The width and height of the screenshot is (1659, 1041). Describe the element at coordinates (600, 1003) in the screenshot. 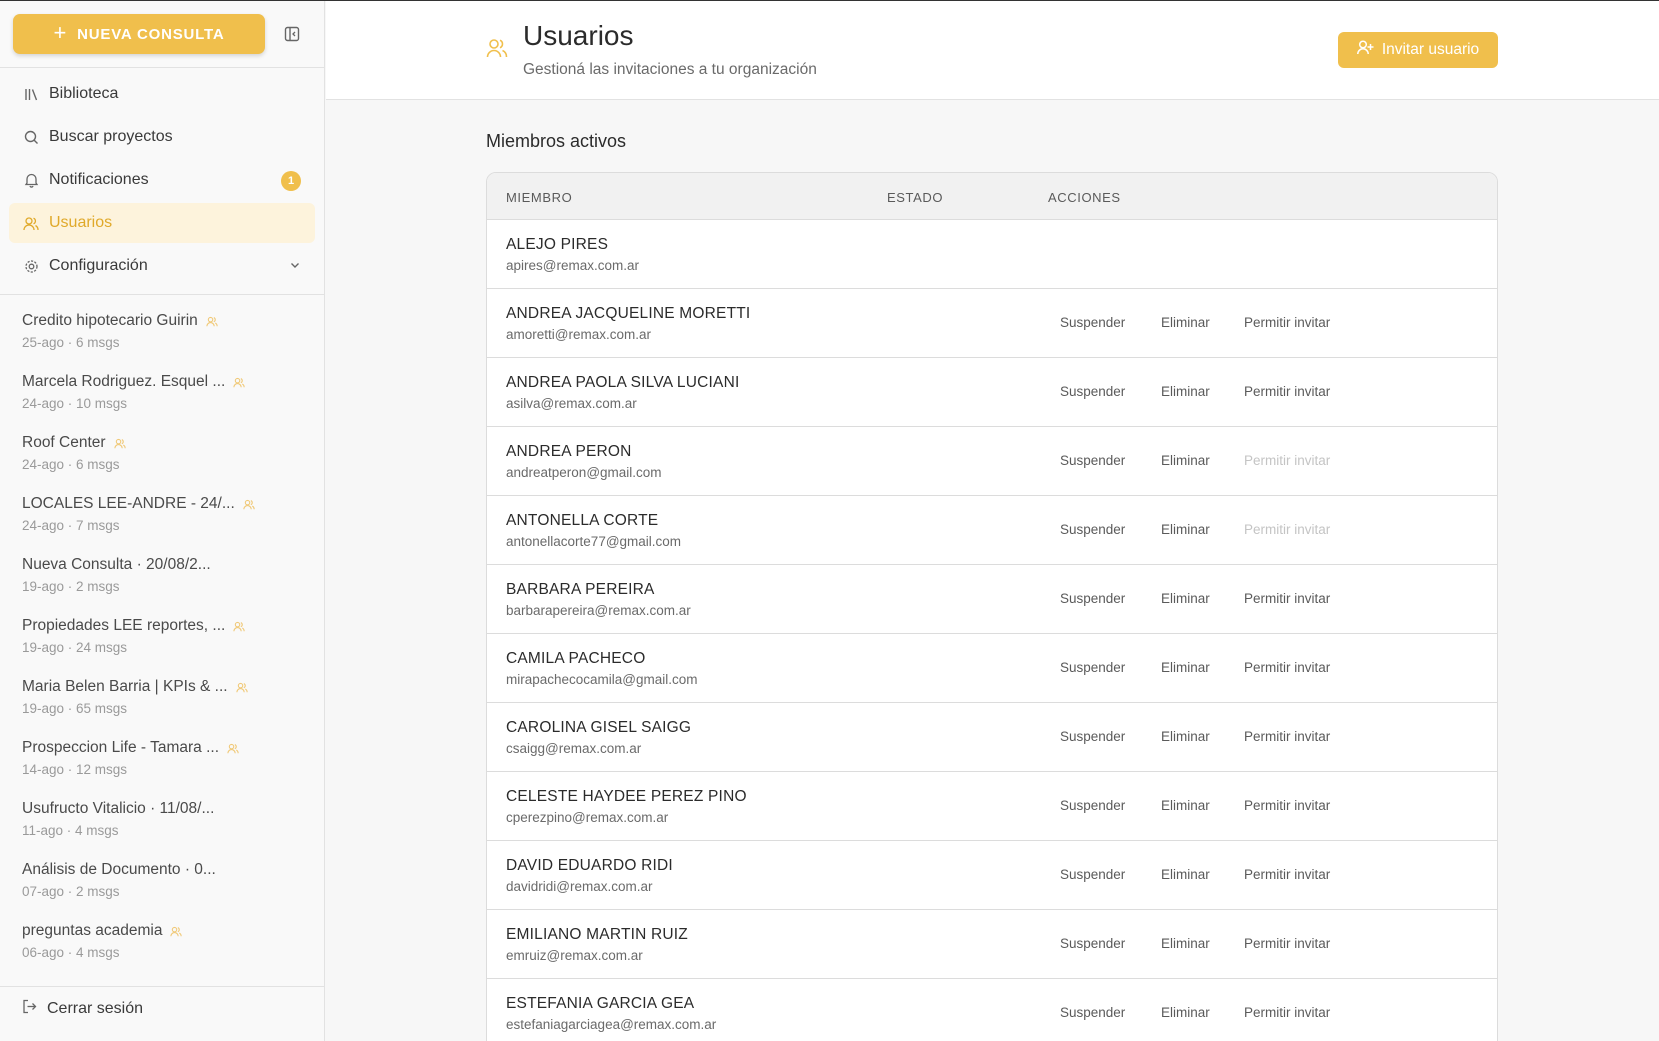

I see `member-name: ESTEFANIA GARCIA GEA` at that location.